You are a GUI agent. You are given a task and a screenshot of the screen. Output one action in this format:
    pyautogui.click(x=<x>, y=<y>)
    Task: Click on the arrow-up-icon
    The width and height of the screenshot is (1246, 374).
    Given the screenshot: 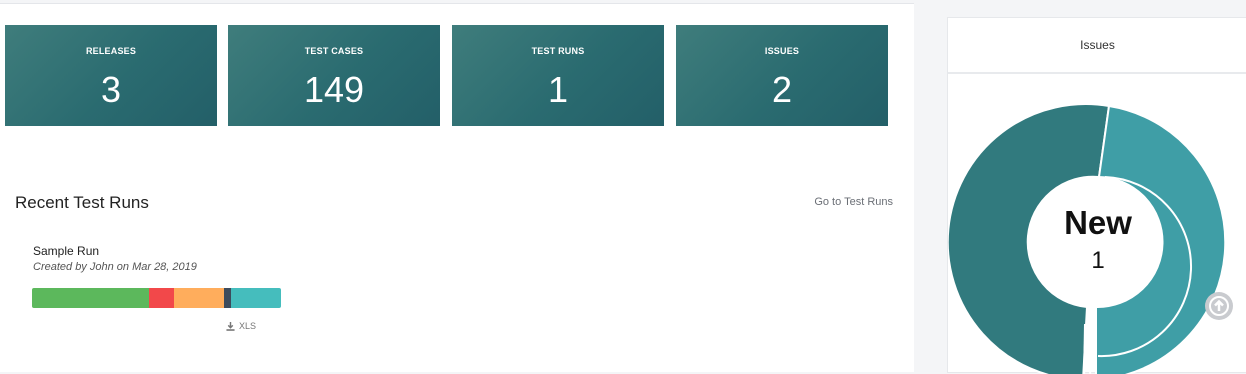 What is the action you would take?
    pyautogui.click(x=1219, y=306)
    